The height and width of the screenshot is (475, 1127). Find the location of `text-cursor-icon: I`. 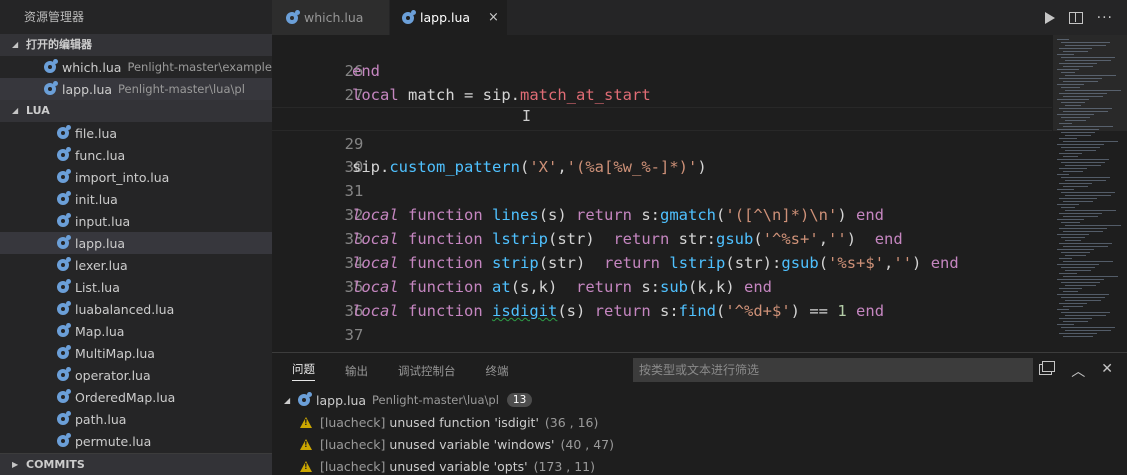

text-cursor-icon: I is located at coordinates (527, 116).